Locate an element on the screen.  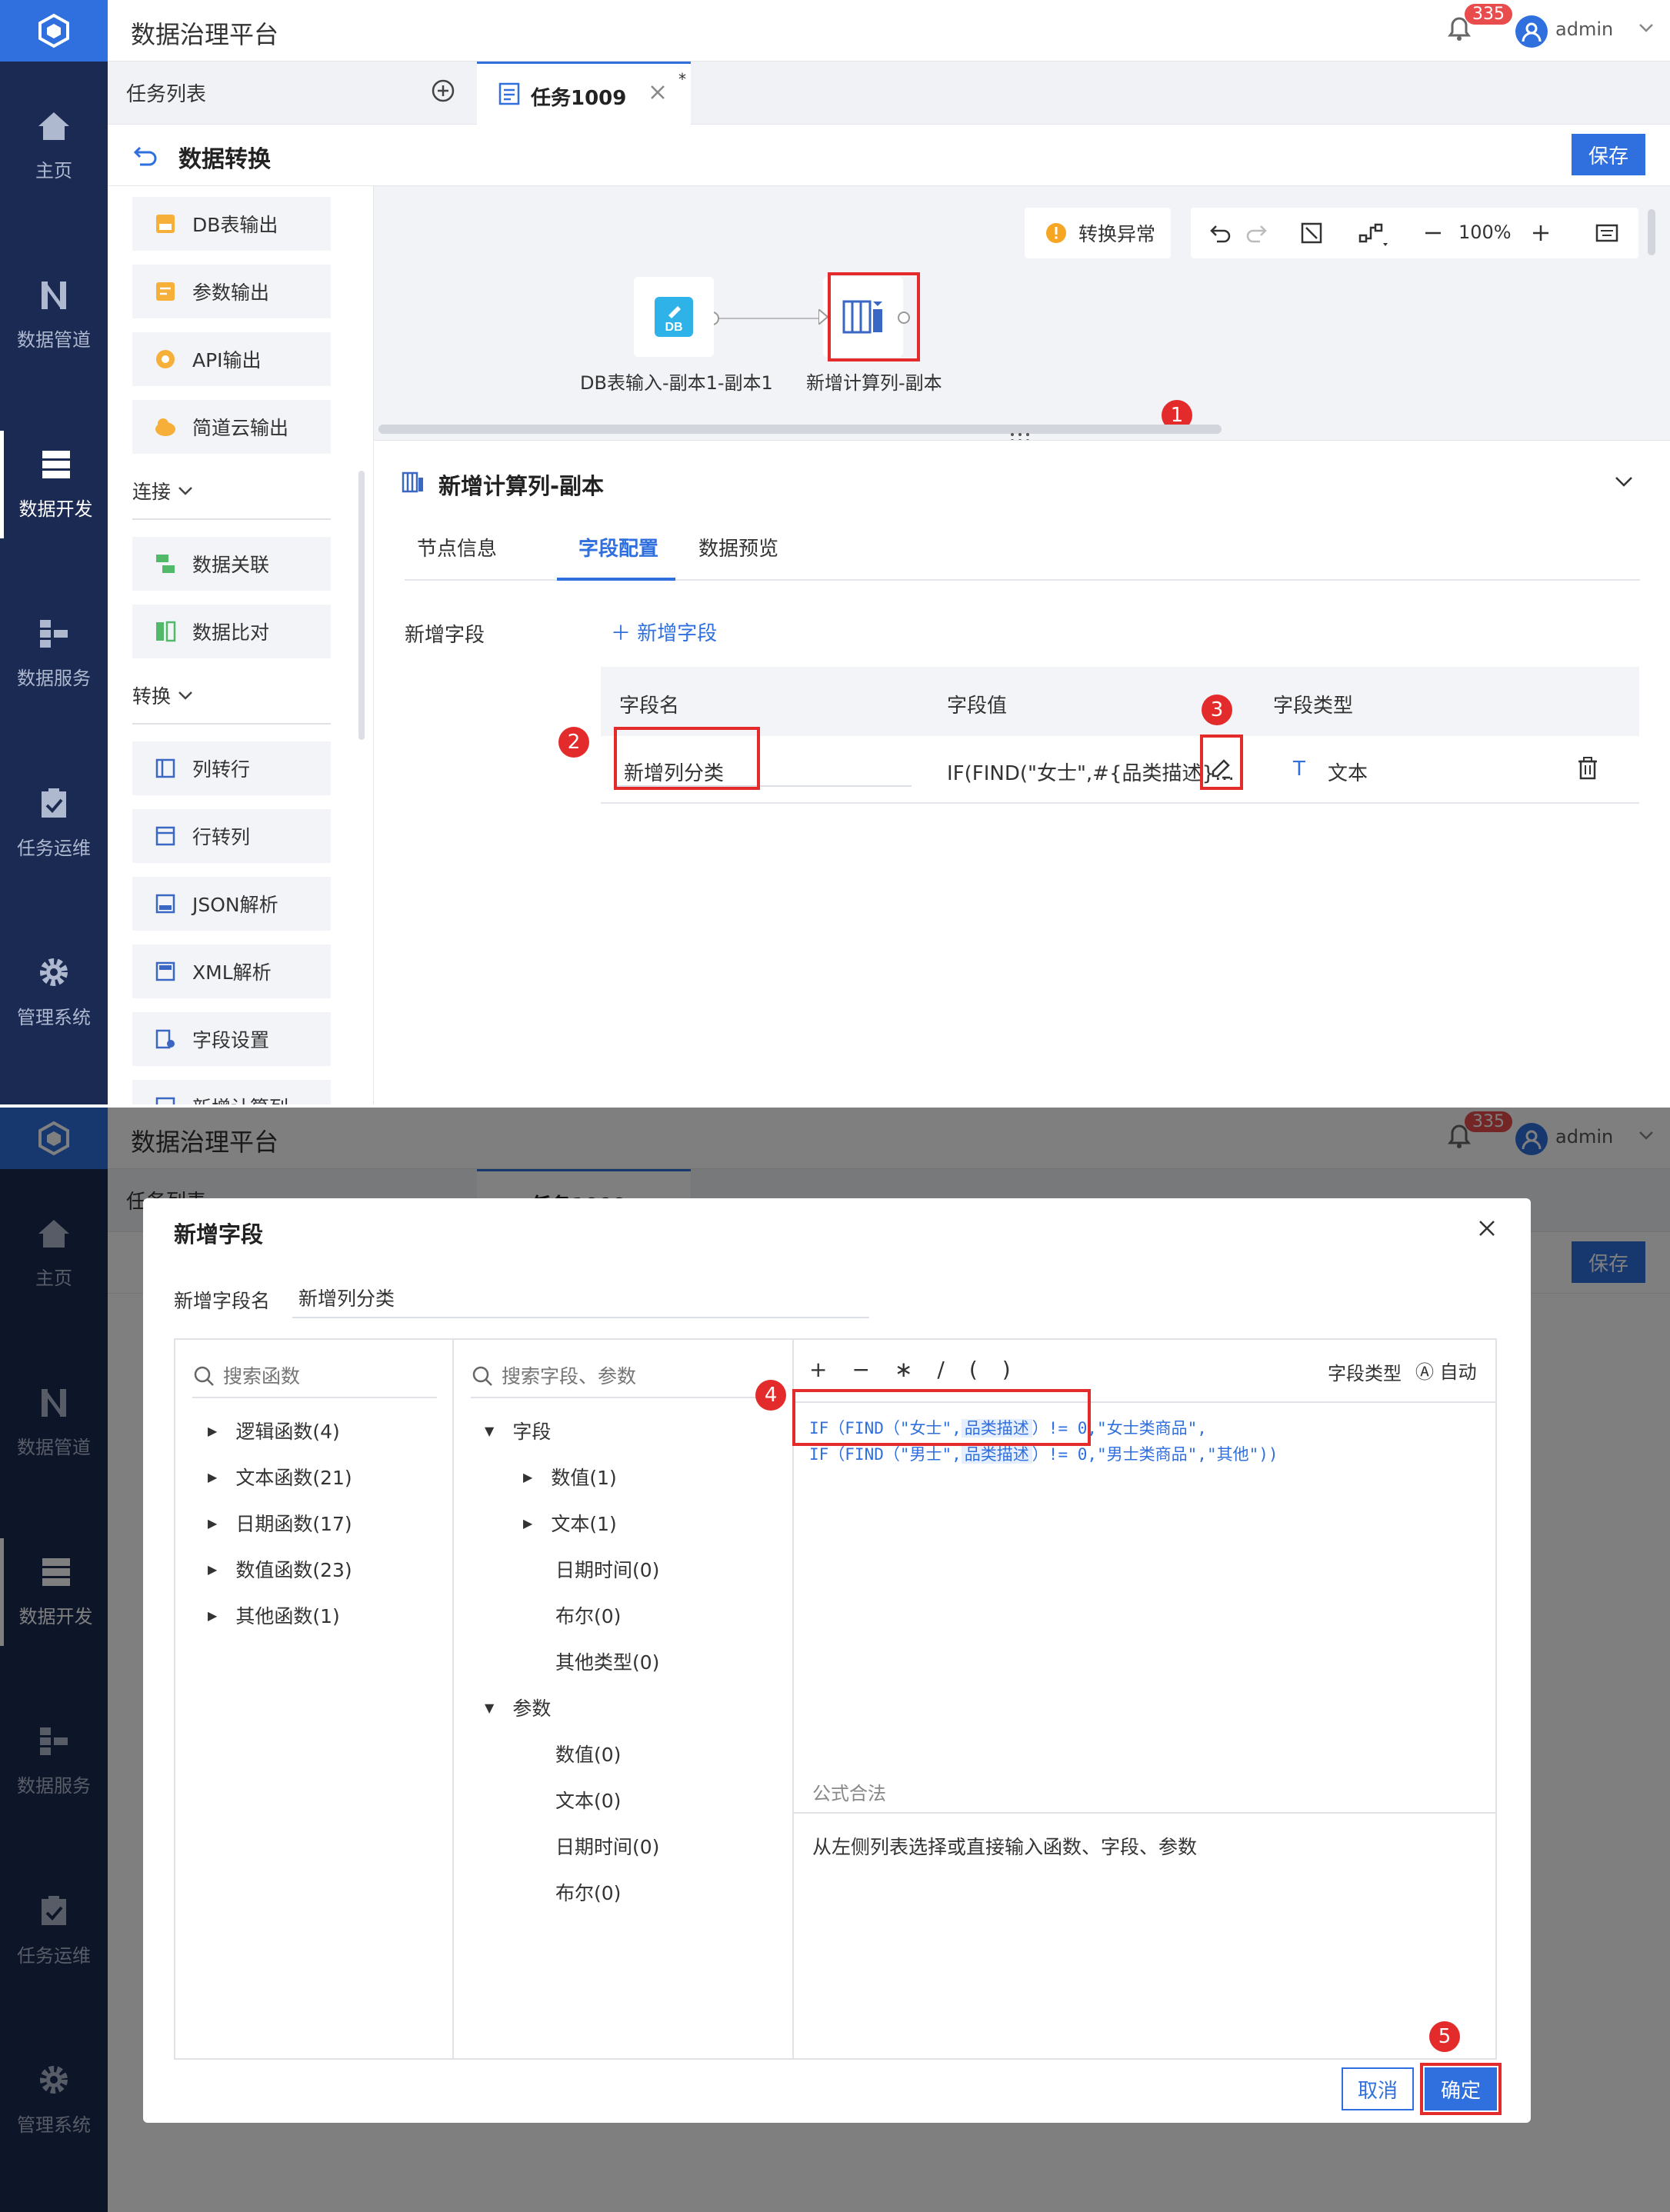
close-icon is located at coordinates (1487, 1228).